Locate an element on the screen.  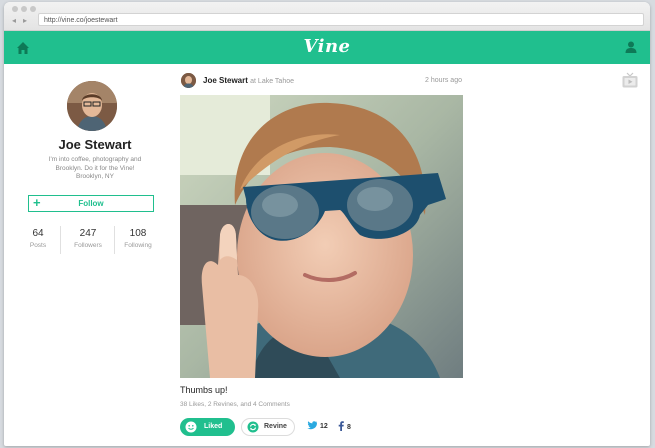
follow-button: + Follow is located at coordinates (91, 203).